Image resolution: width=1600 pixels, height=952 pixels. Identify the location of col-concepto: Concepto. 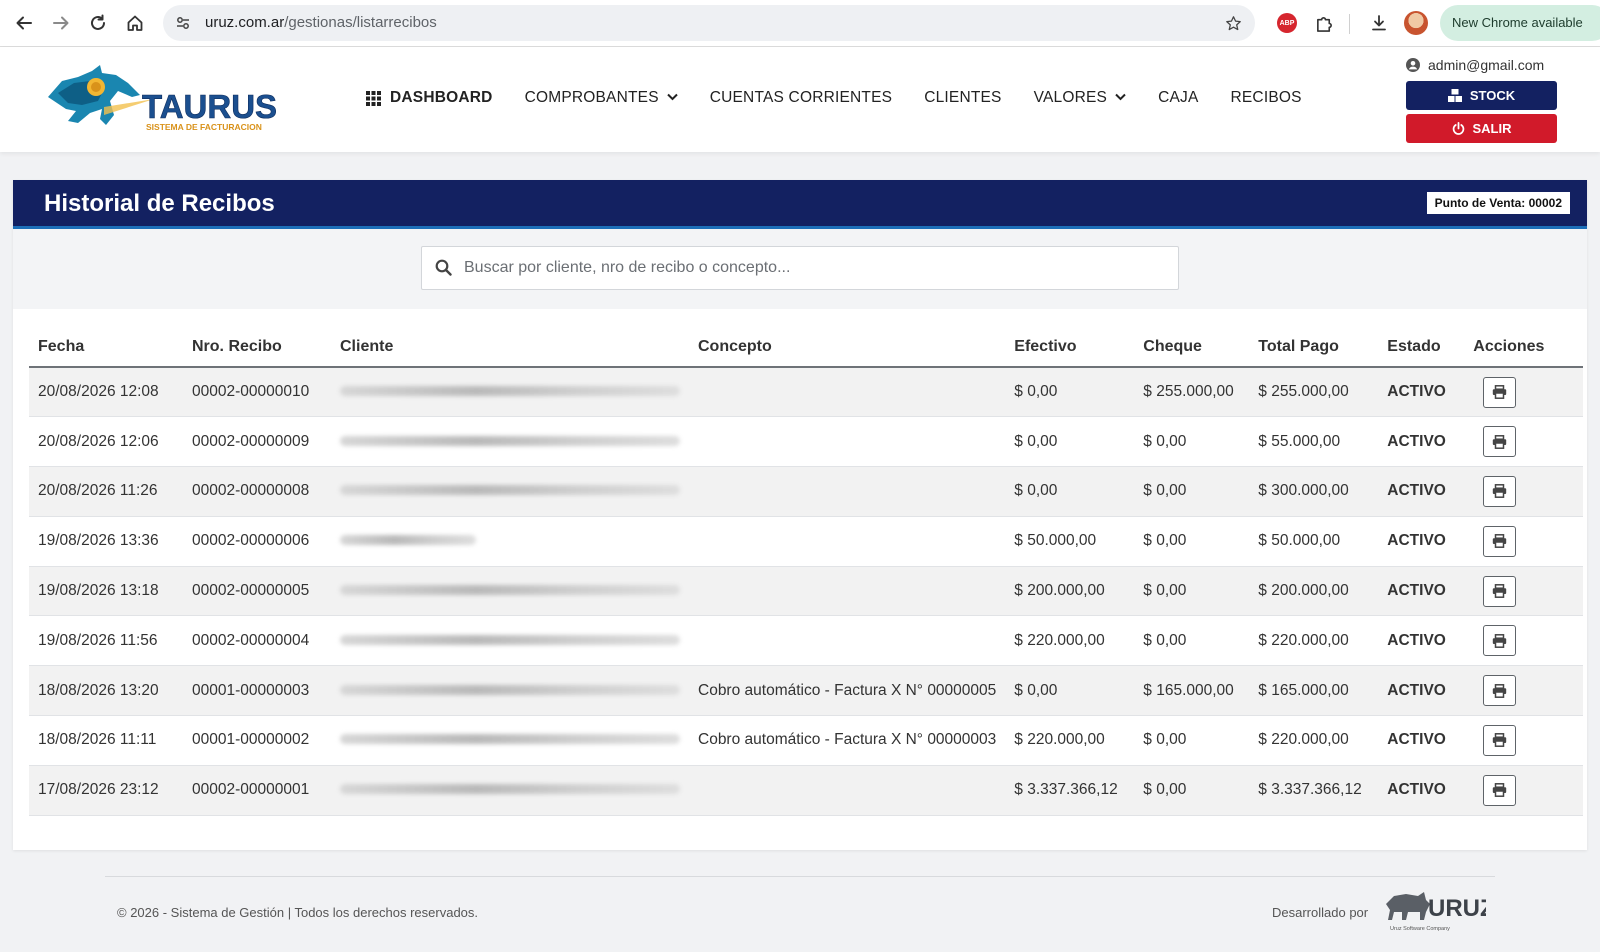
(847, 347).